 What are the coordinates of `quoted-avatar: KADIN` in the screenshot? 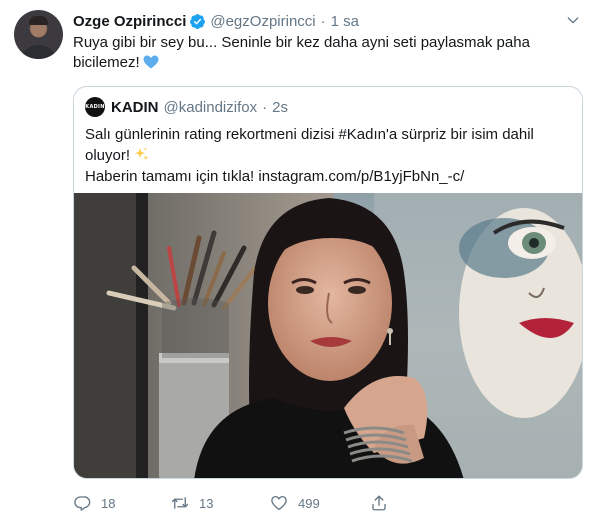 It's located at (95, 107).